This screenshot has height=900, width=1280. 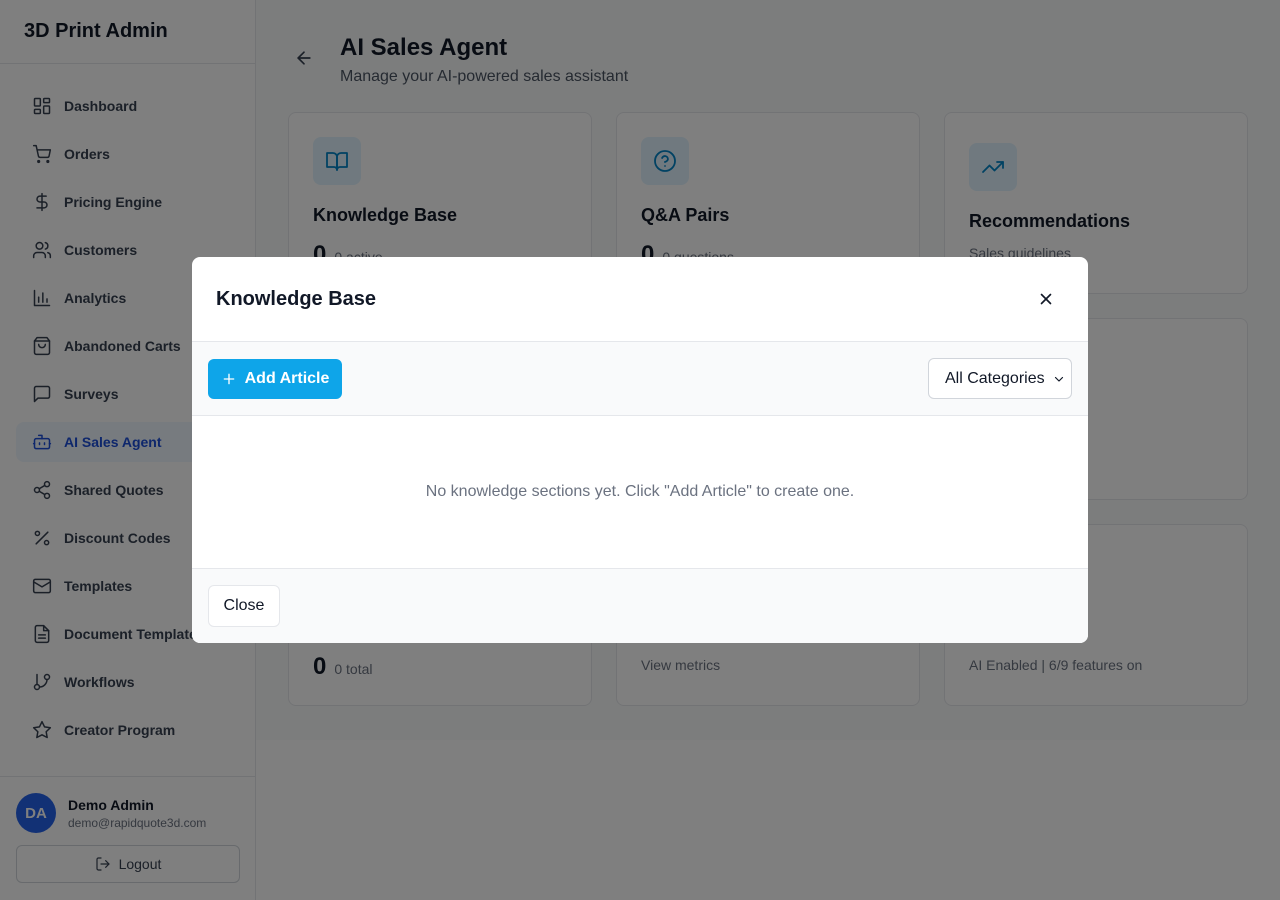 I want to click on modal-close-button, so click(x=1046, y=299).